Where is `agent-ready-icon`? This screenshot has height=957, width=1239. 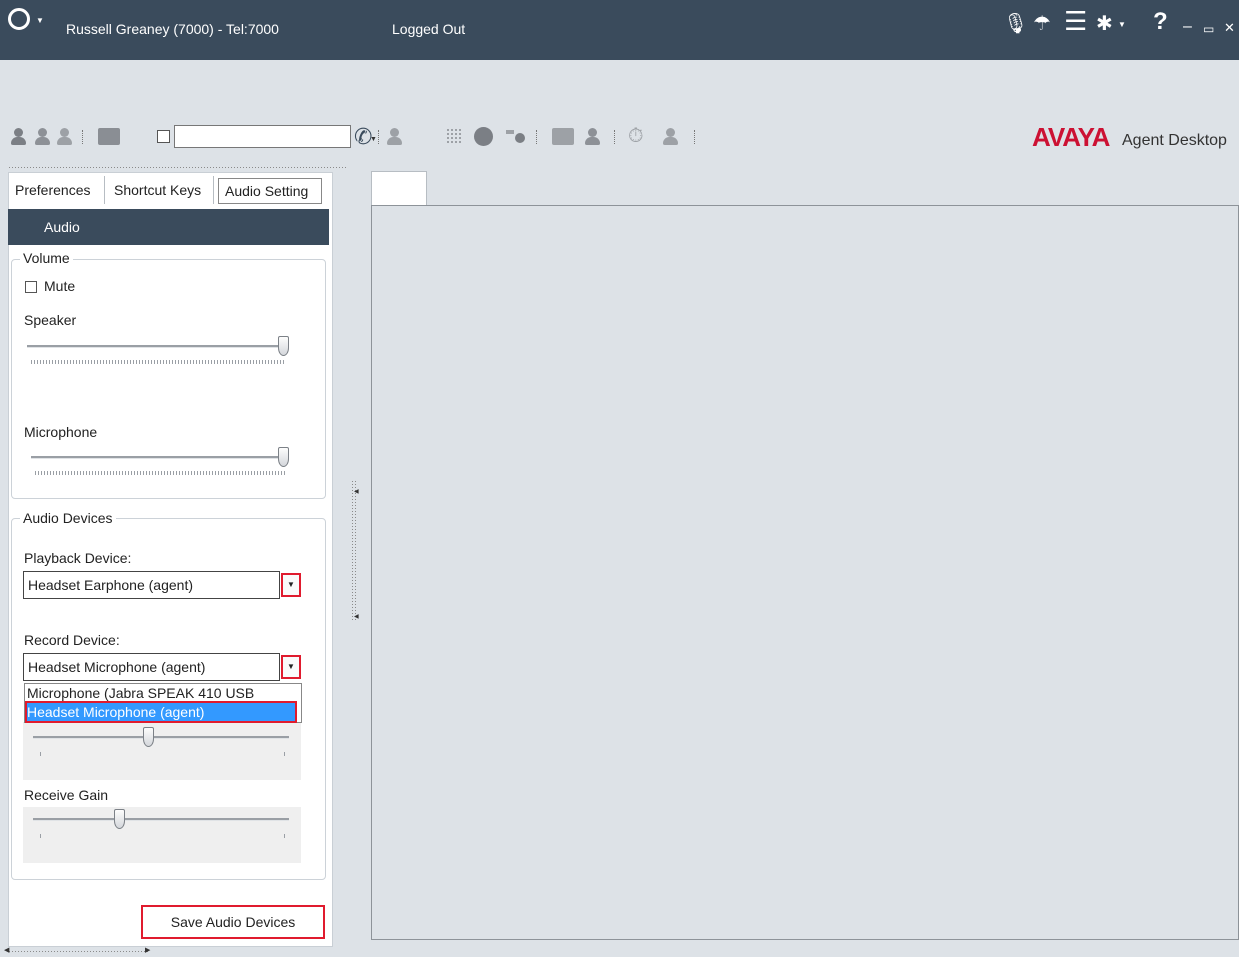 agent-ready-icon is located at coordinates (43, 137).